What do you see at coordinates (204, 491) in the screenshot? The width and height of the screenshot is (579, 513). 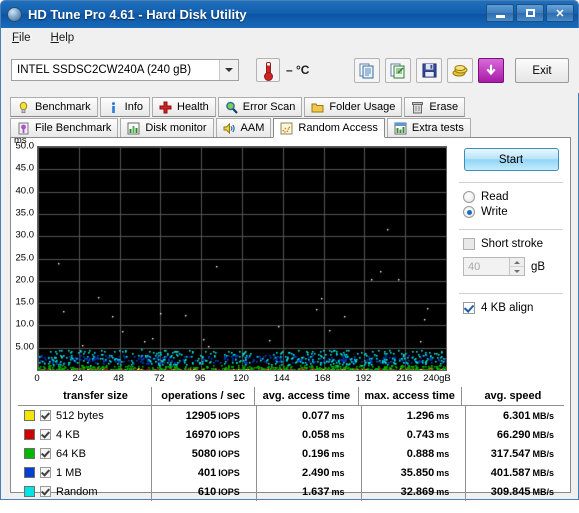 I see `row-operations-sec: 610 IOPS` at bounding box center [204, 491].